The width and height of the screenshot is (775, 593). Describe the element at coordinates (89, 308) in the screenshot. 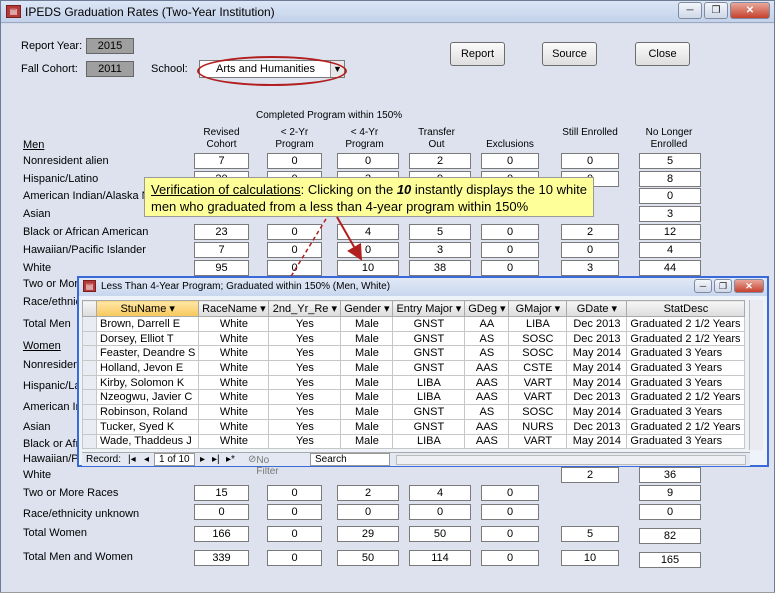

I see `select-all-header` at that location.